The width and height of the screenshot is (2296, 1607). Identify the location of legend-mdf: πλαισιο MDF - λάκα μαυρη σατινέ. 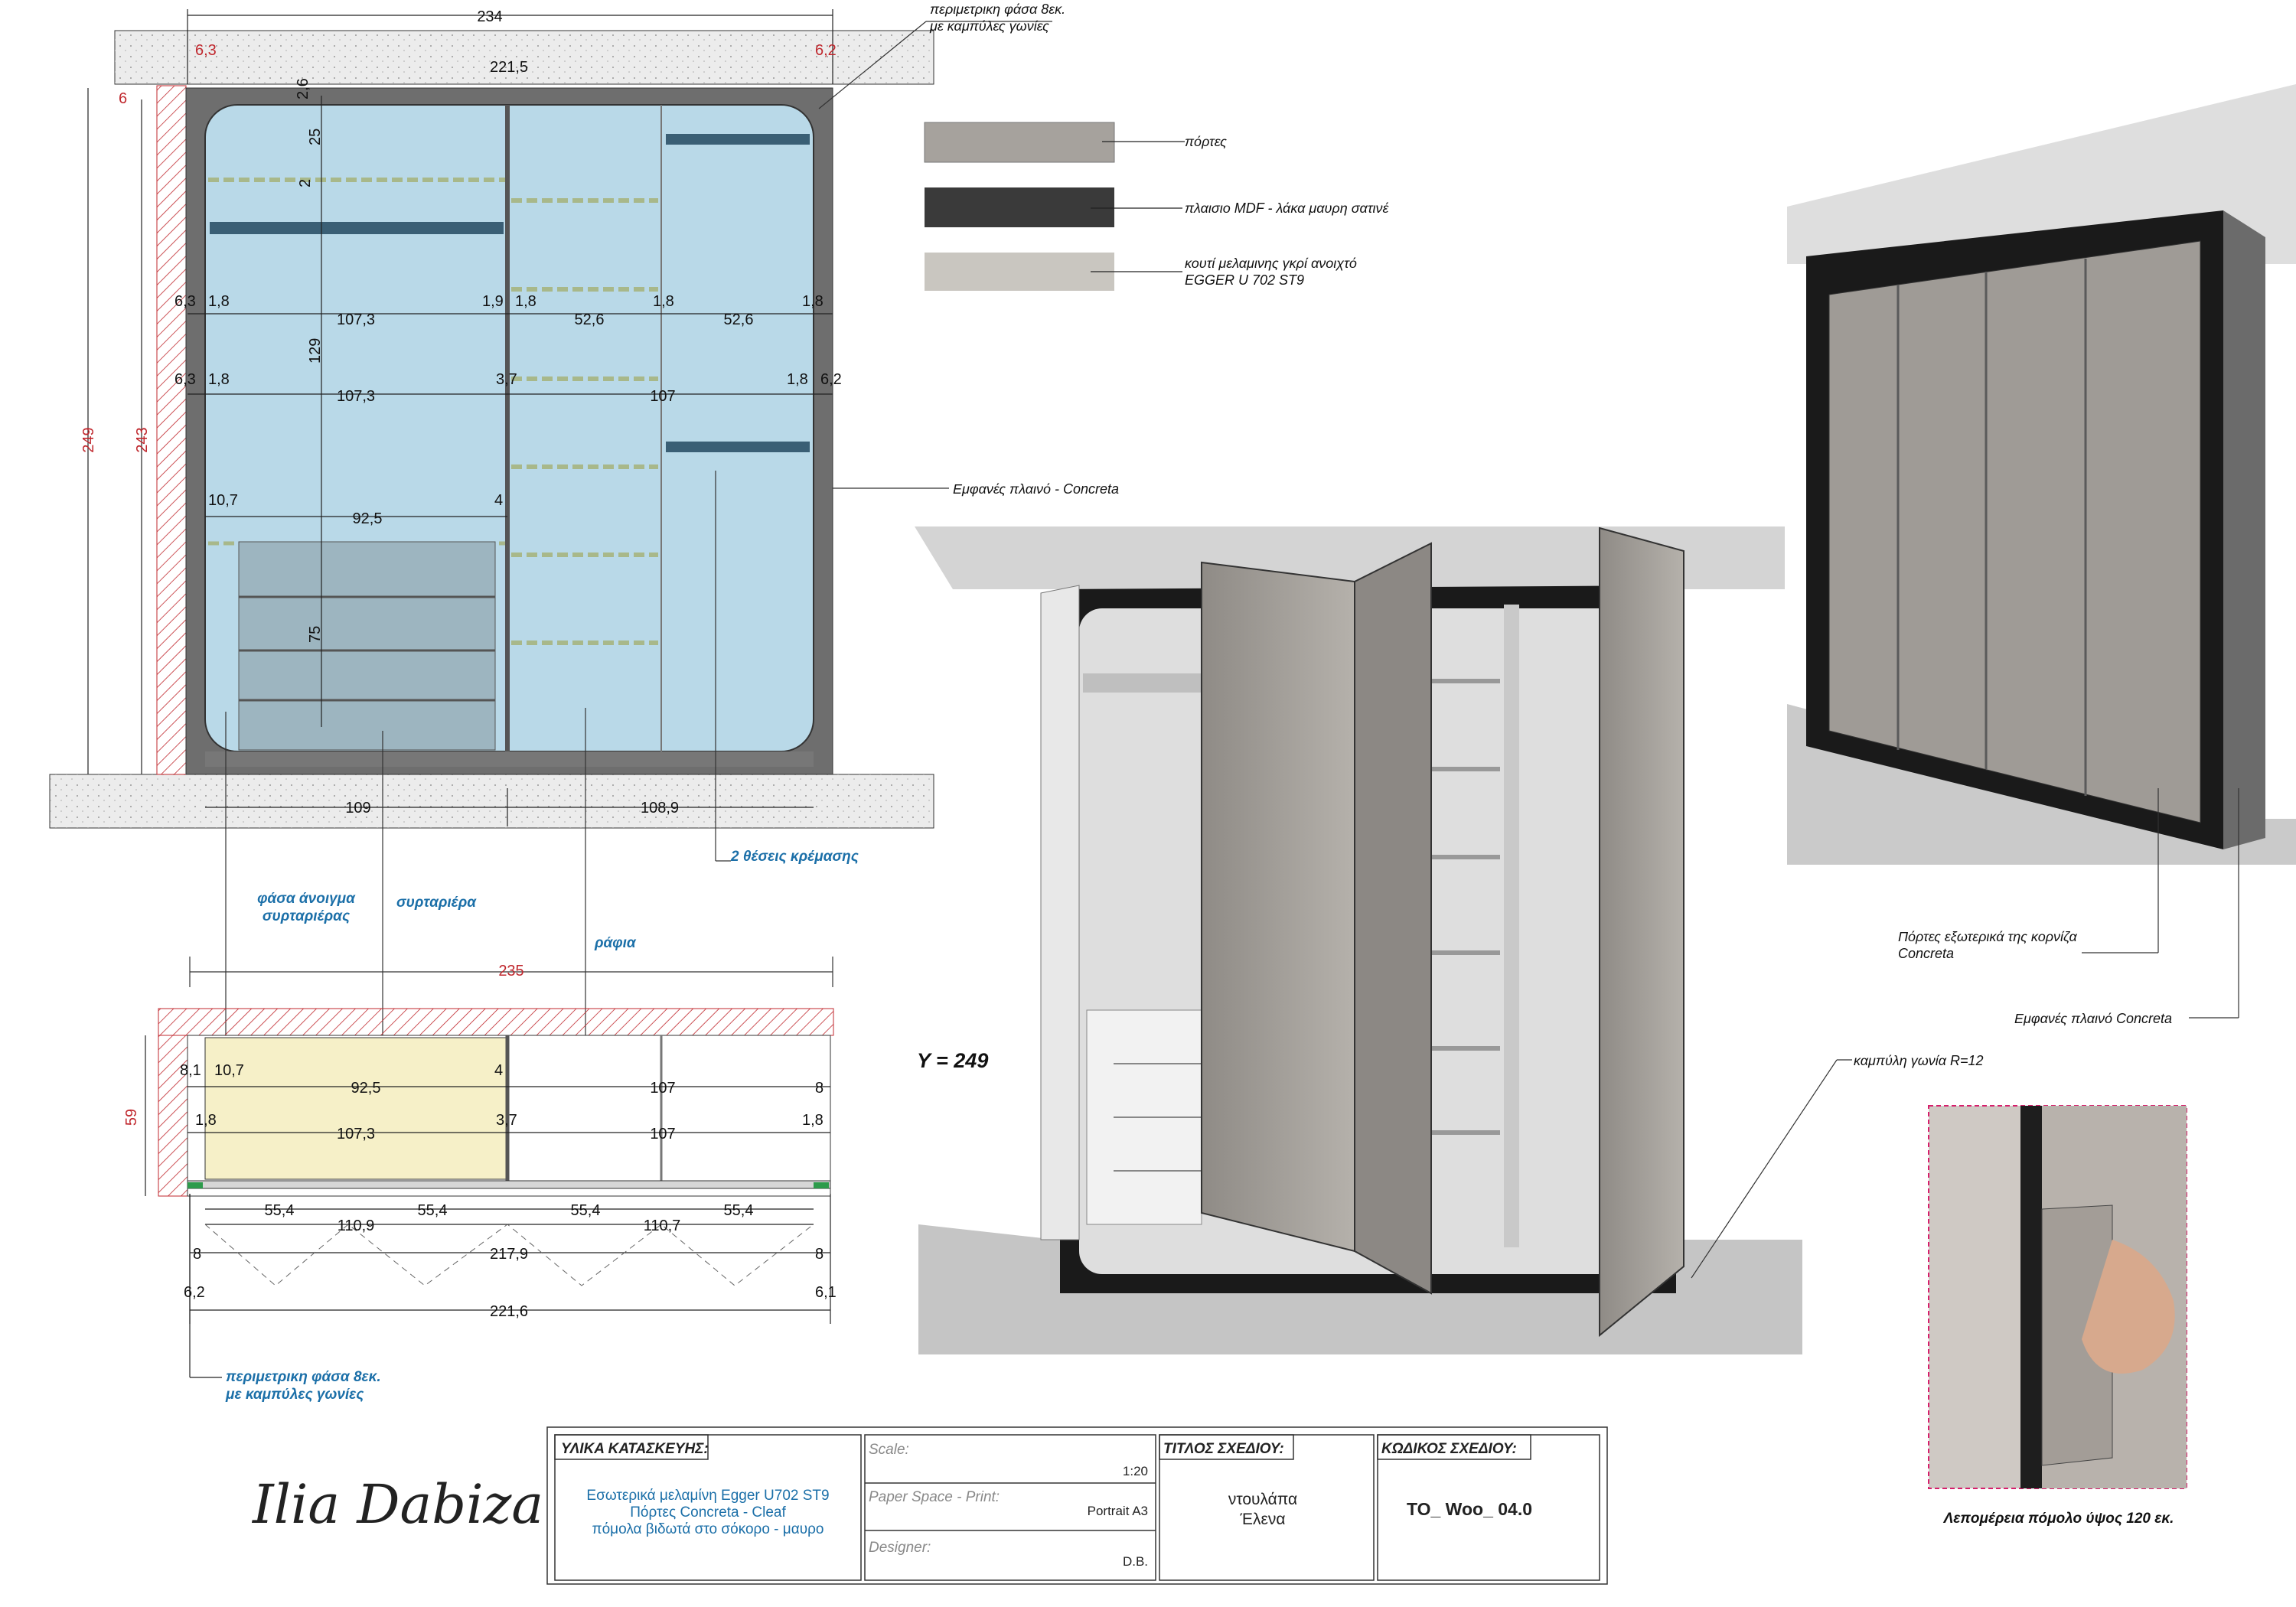
(1287, 208).